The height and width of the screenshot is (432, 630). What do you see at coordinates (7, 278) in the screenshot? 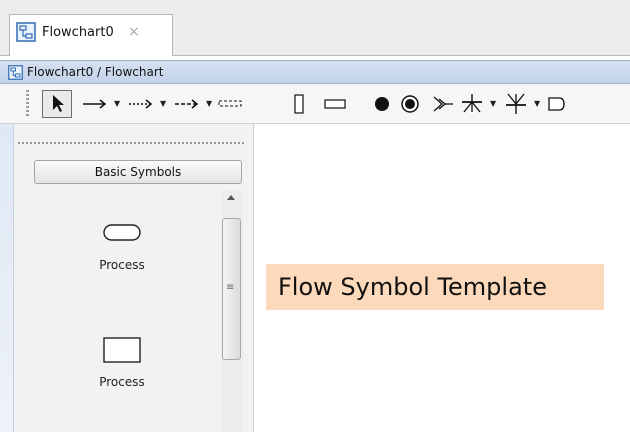
I see `left-dock-edge` at bounding box center [7, 278].